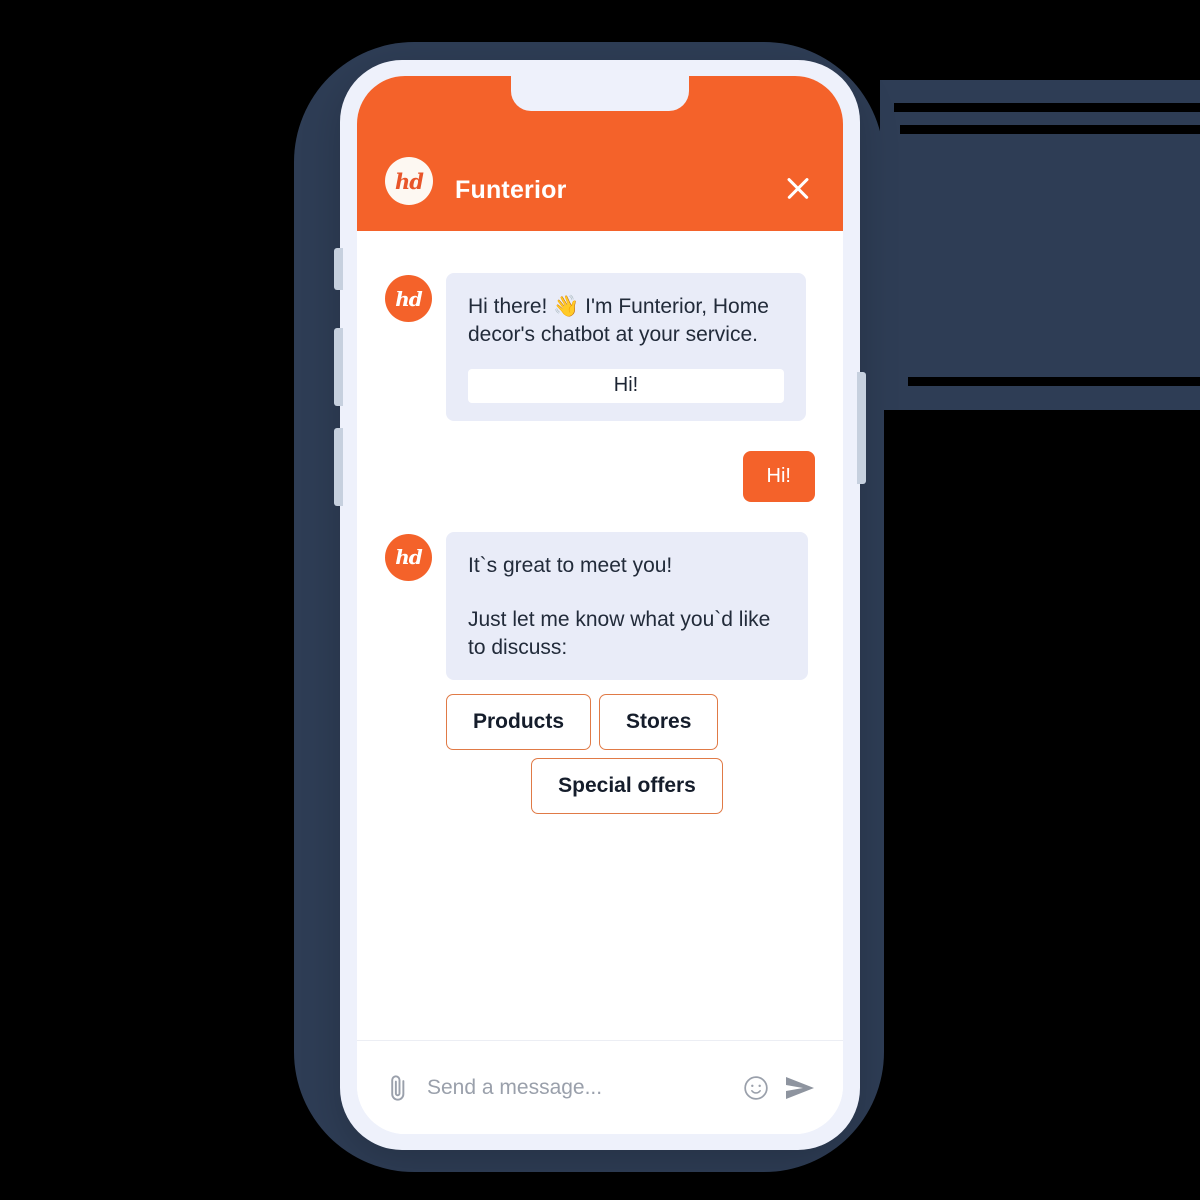  I want to click on quick-reply-products: Products, so click(519, 721).